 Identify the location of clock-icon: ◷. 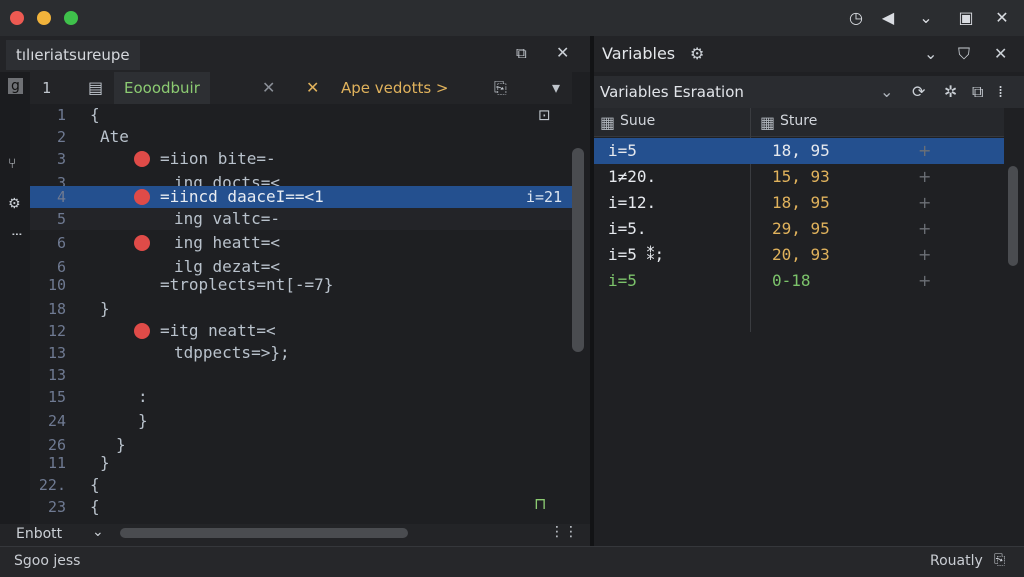
(856, 18).